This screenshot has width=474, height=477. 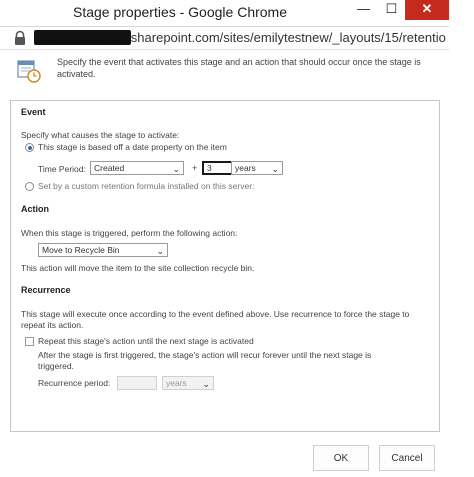 I want to click on ok-button: OK, so click(x=341, y=458).